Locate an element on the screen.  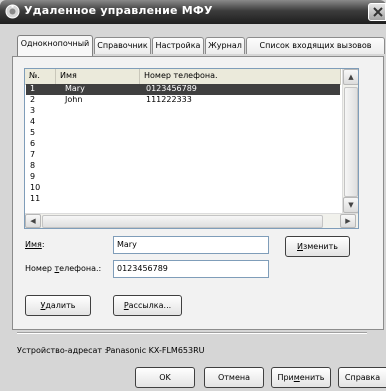
table-cell-phone: 111222333 is located at coordinates (169, 99).